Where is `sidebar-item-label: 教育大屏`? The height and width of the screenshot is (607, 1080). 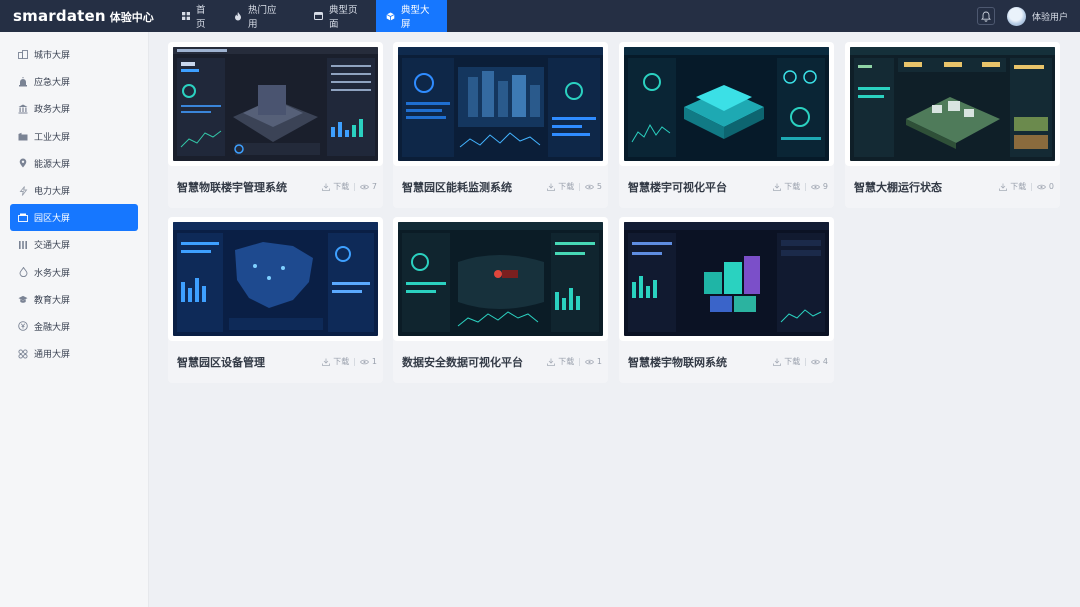
sidebar-item-label: 教育大屏 is located at coordinates (52, 300).